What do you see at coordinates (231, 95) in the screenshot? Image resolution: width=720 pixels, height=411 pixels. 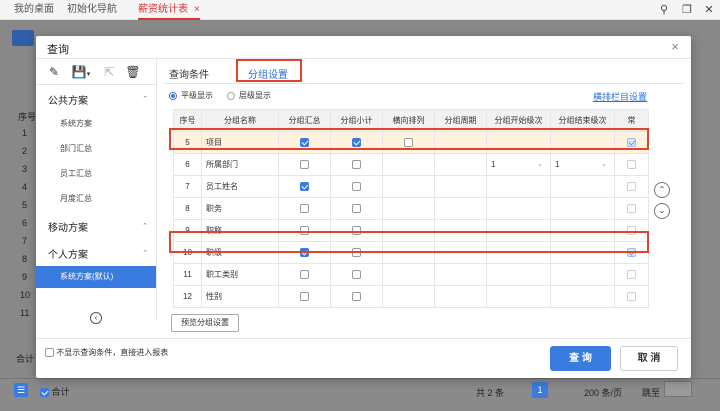 I see `radio-tree` at bounding box center [231, 95].